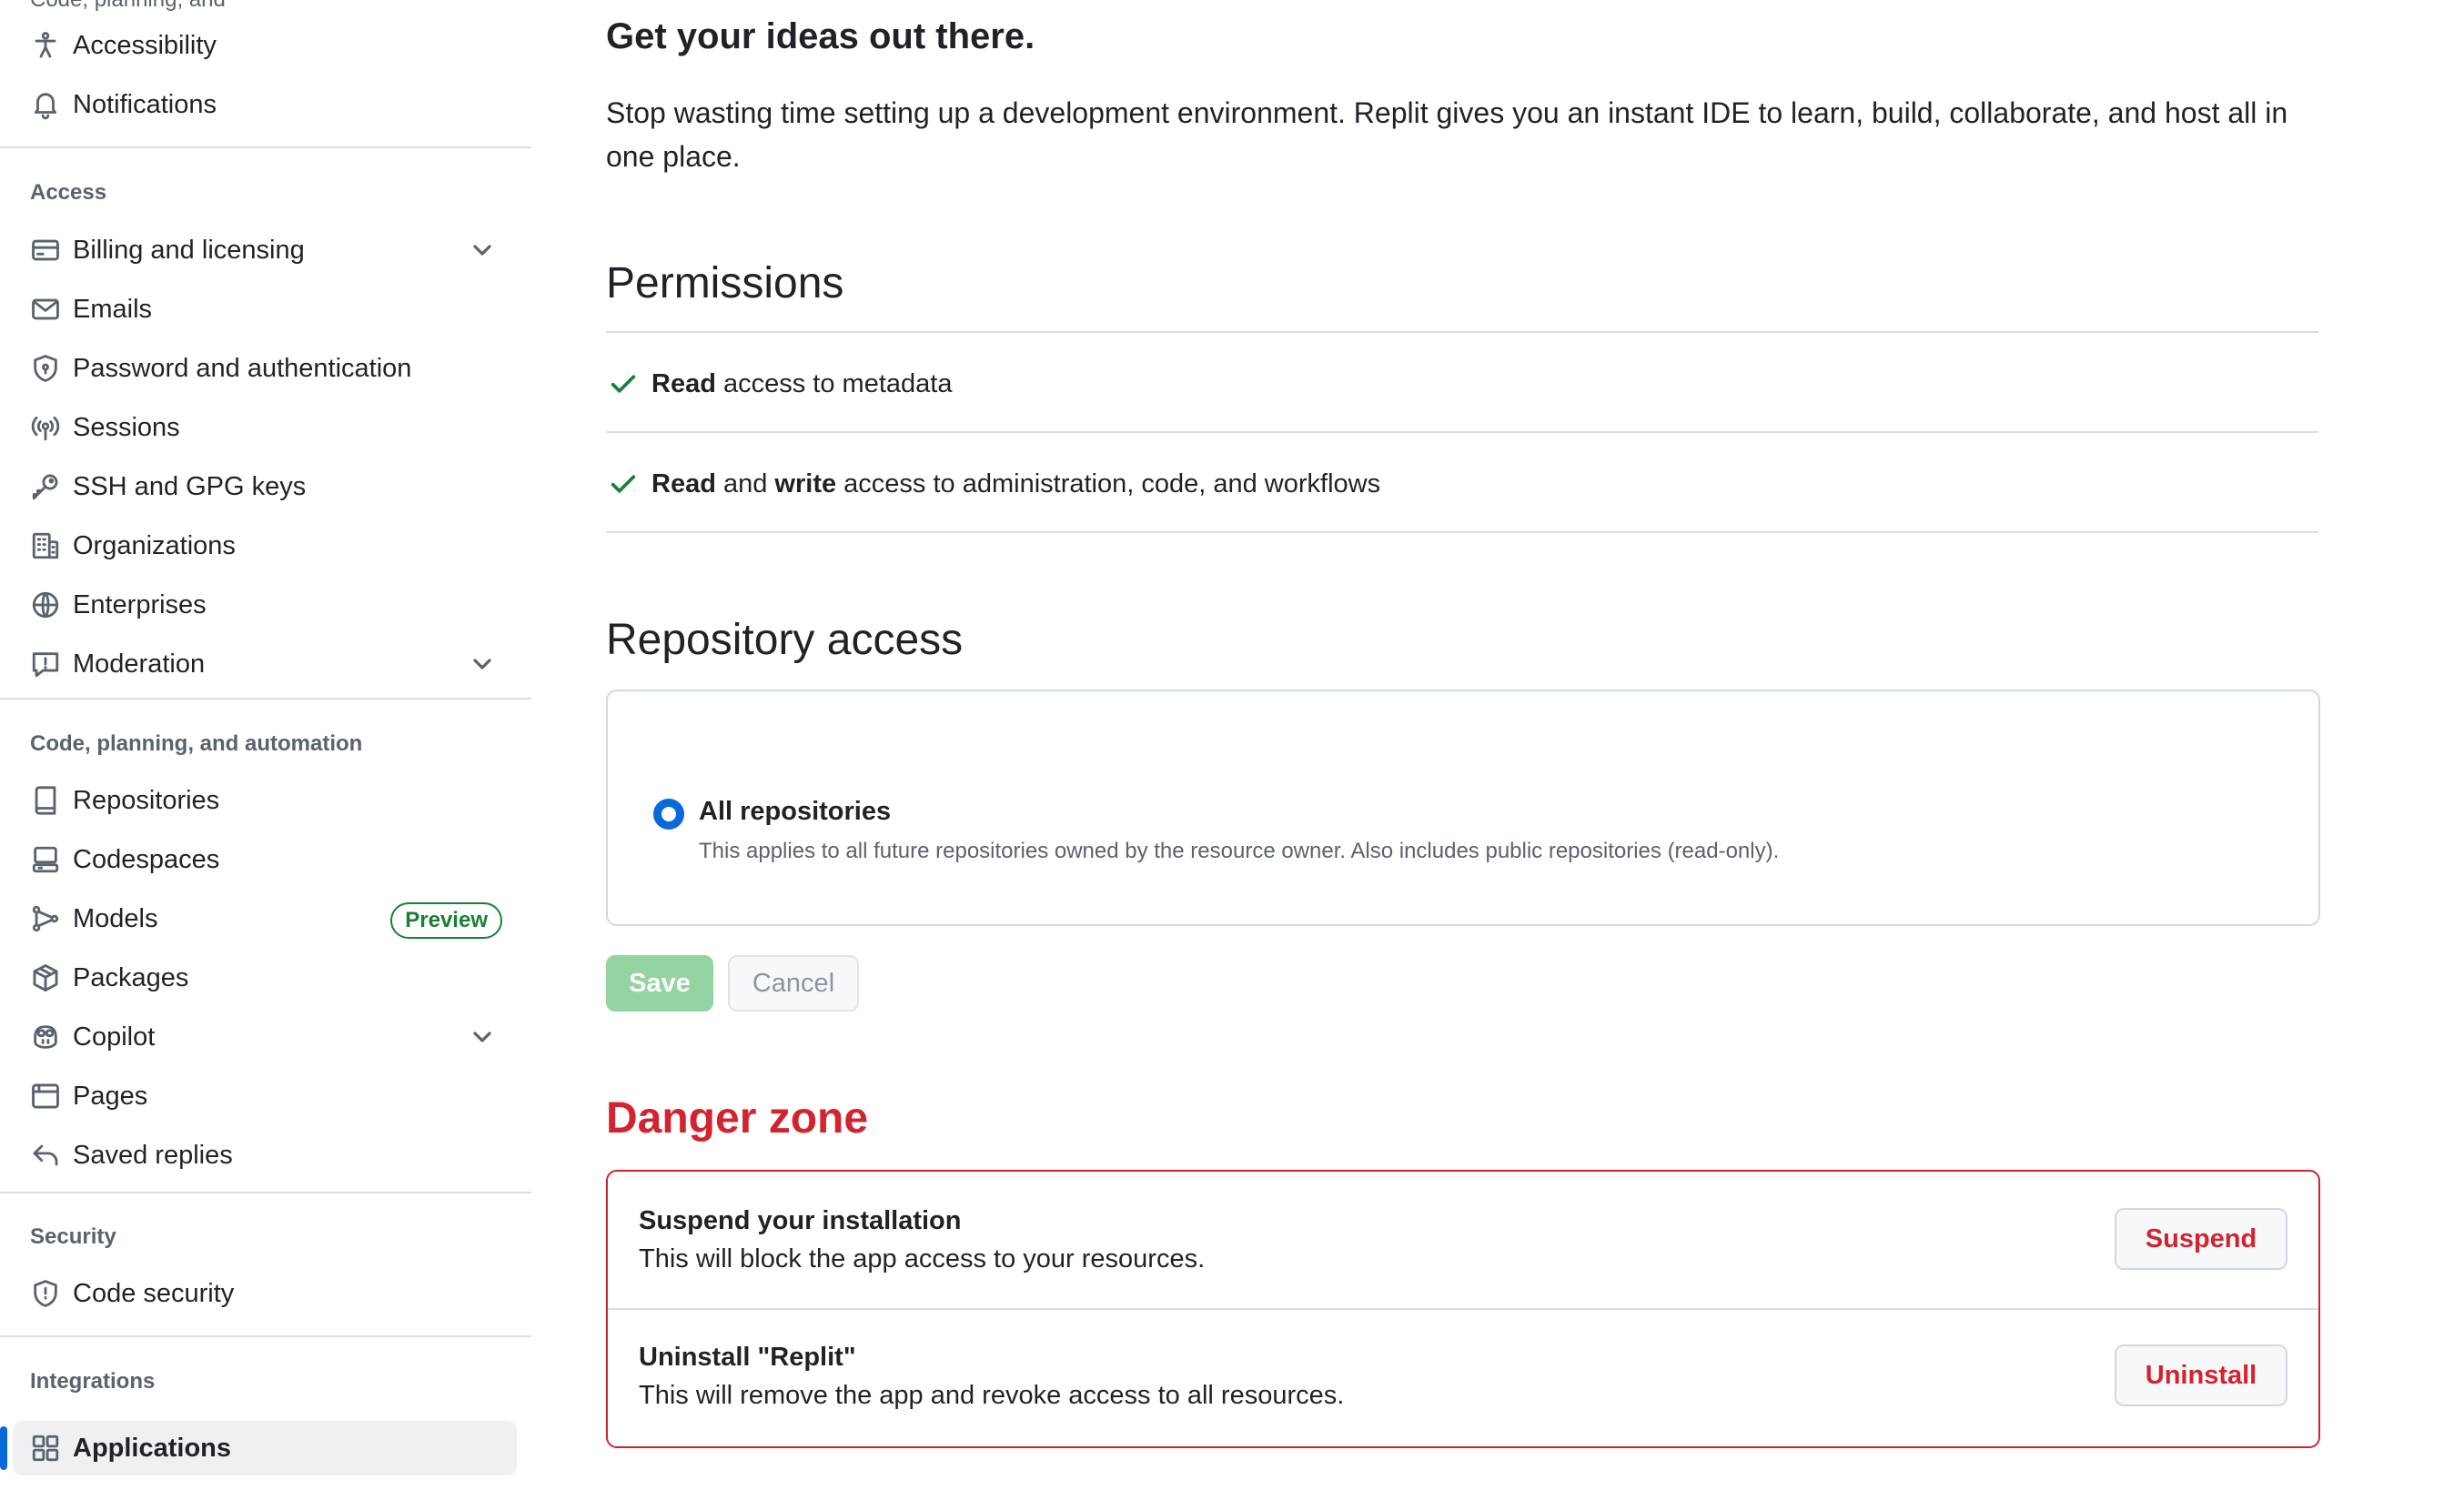 This screenshot has width=2464, height=1490. What do you see at coordinates (189, 250) in the screenshot?
I see `sidebar-item-label: Billing and licensing` at bounding box center [189, 250].